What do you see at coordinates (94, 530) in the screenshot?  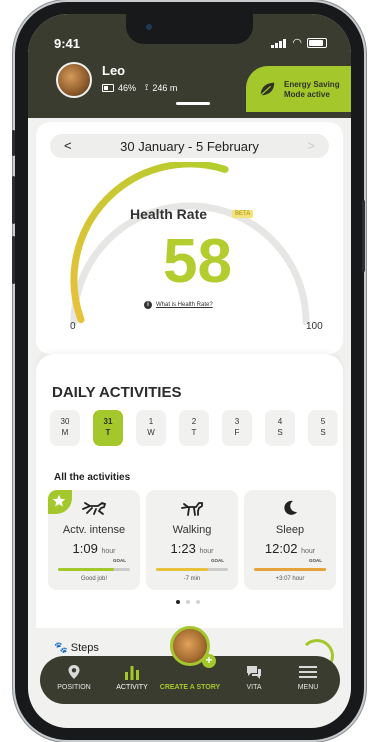 I see `activity-name: Actv. intense` at bounding box center [94, 530].